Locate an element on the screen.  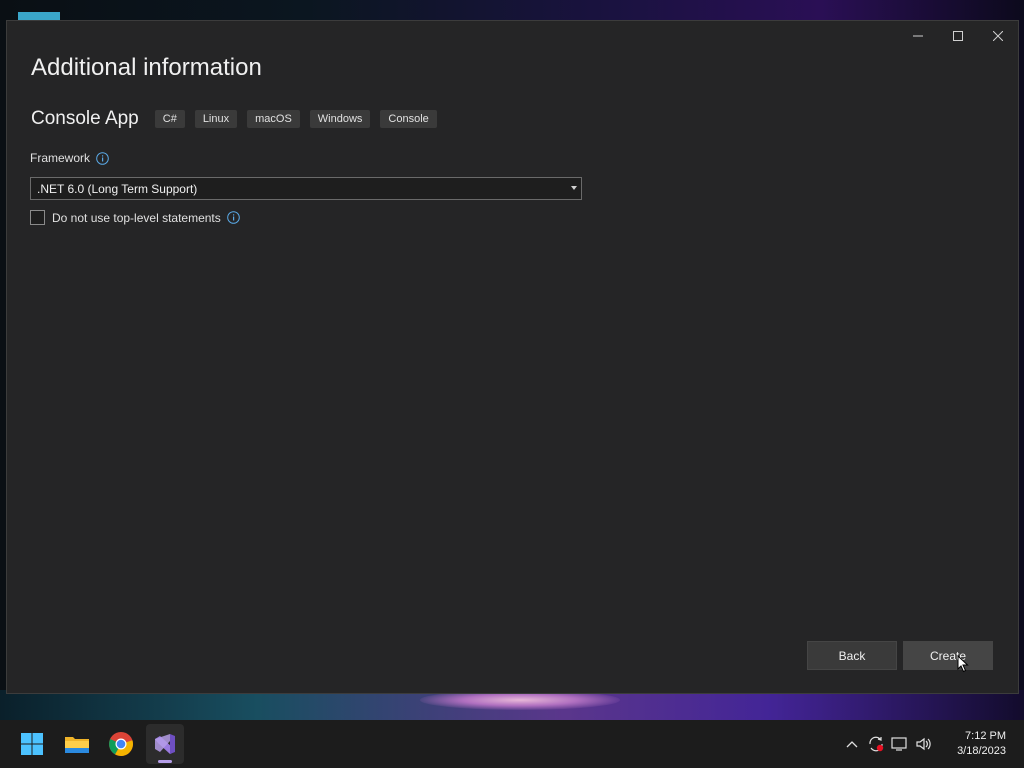
active-app-indicator is located at coordinates (165, 761).